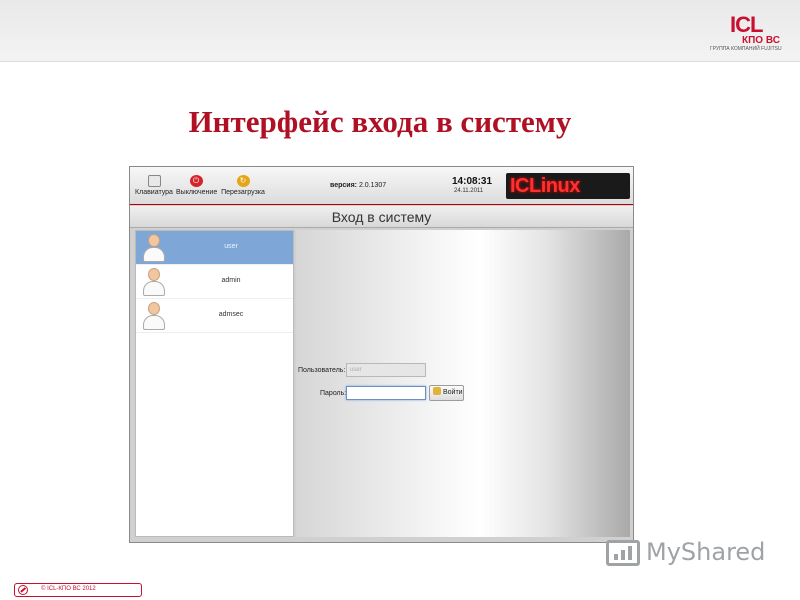 The height and width of the screenshot is (600, 800). Describe the element at coordinates (400, 31) in the screenshot. I see `header-band: ICL КПО ВС ГРУППА КОМПАНИЙ FUJITSU` at that location.